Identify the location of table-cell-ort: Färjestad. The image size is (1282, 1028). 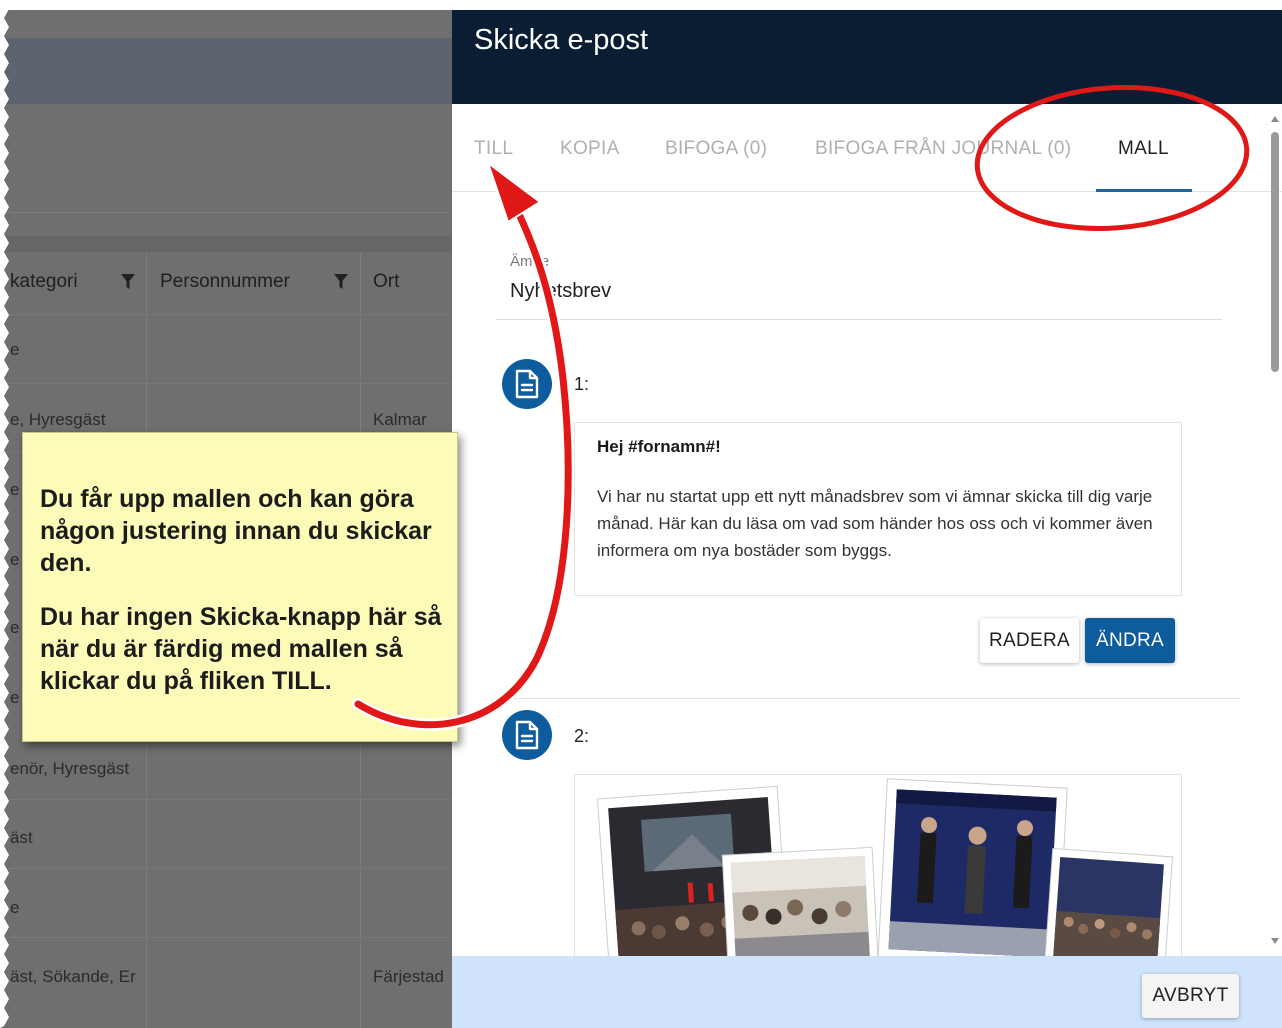
(408, 976).